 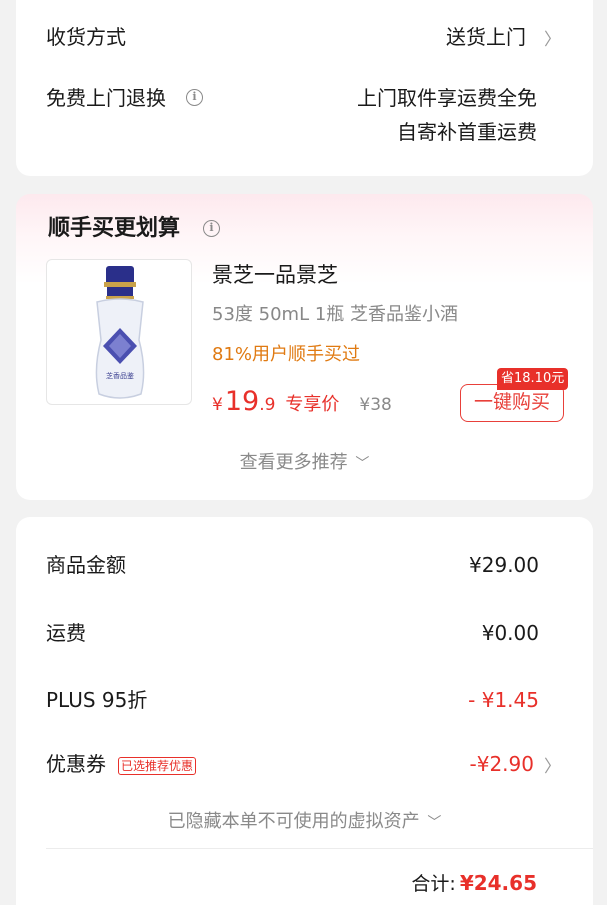 I want to click on product-spec: 53度 50mL 1瓶 芝香品鉴小酒, so click(x=335, y=314).